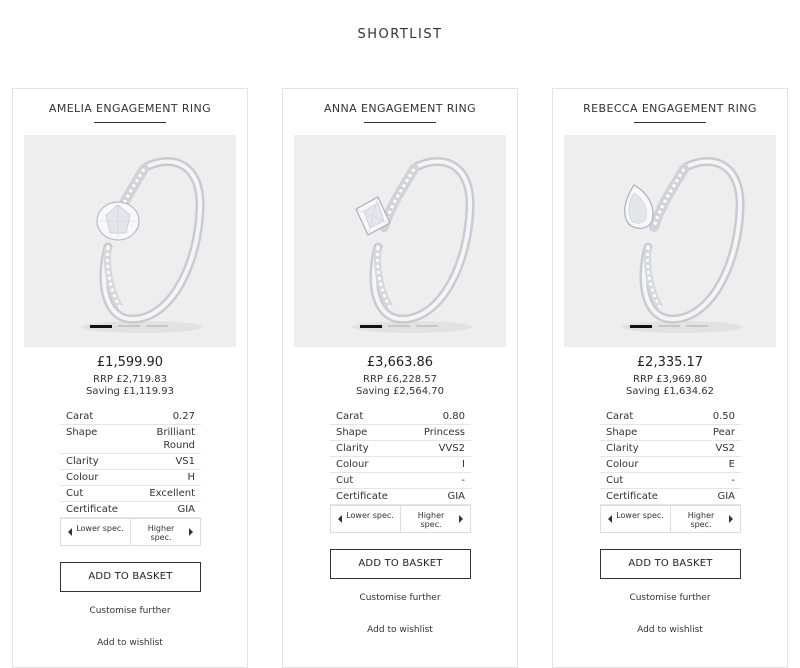 The height and width of the screenshot is (668, 800). Describe the element at coordinates (130, 362) in the screenshot. I see `product-price: £1,599.90` at that location.